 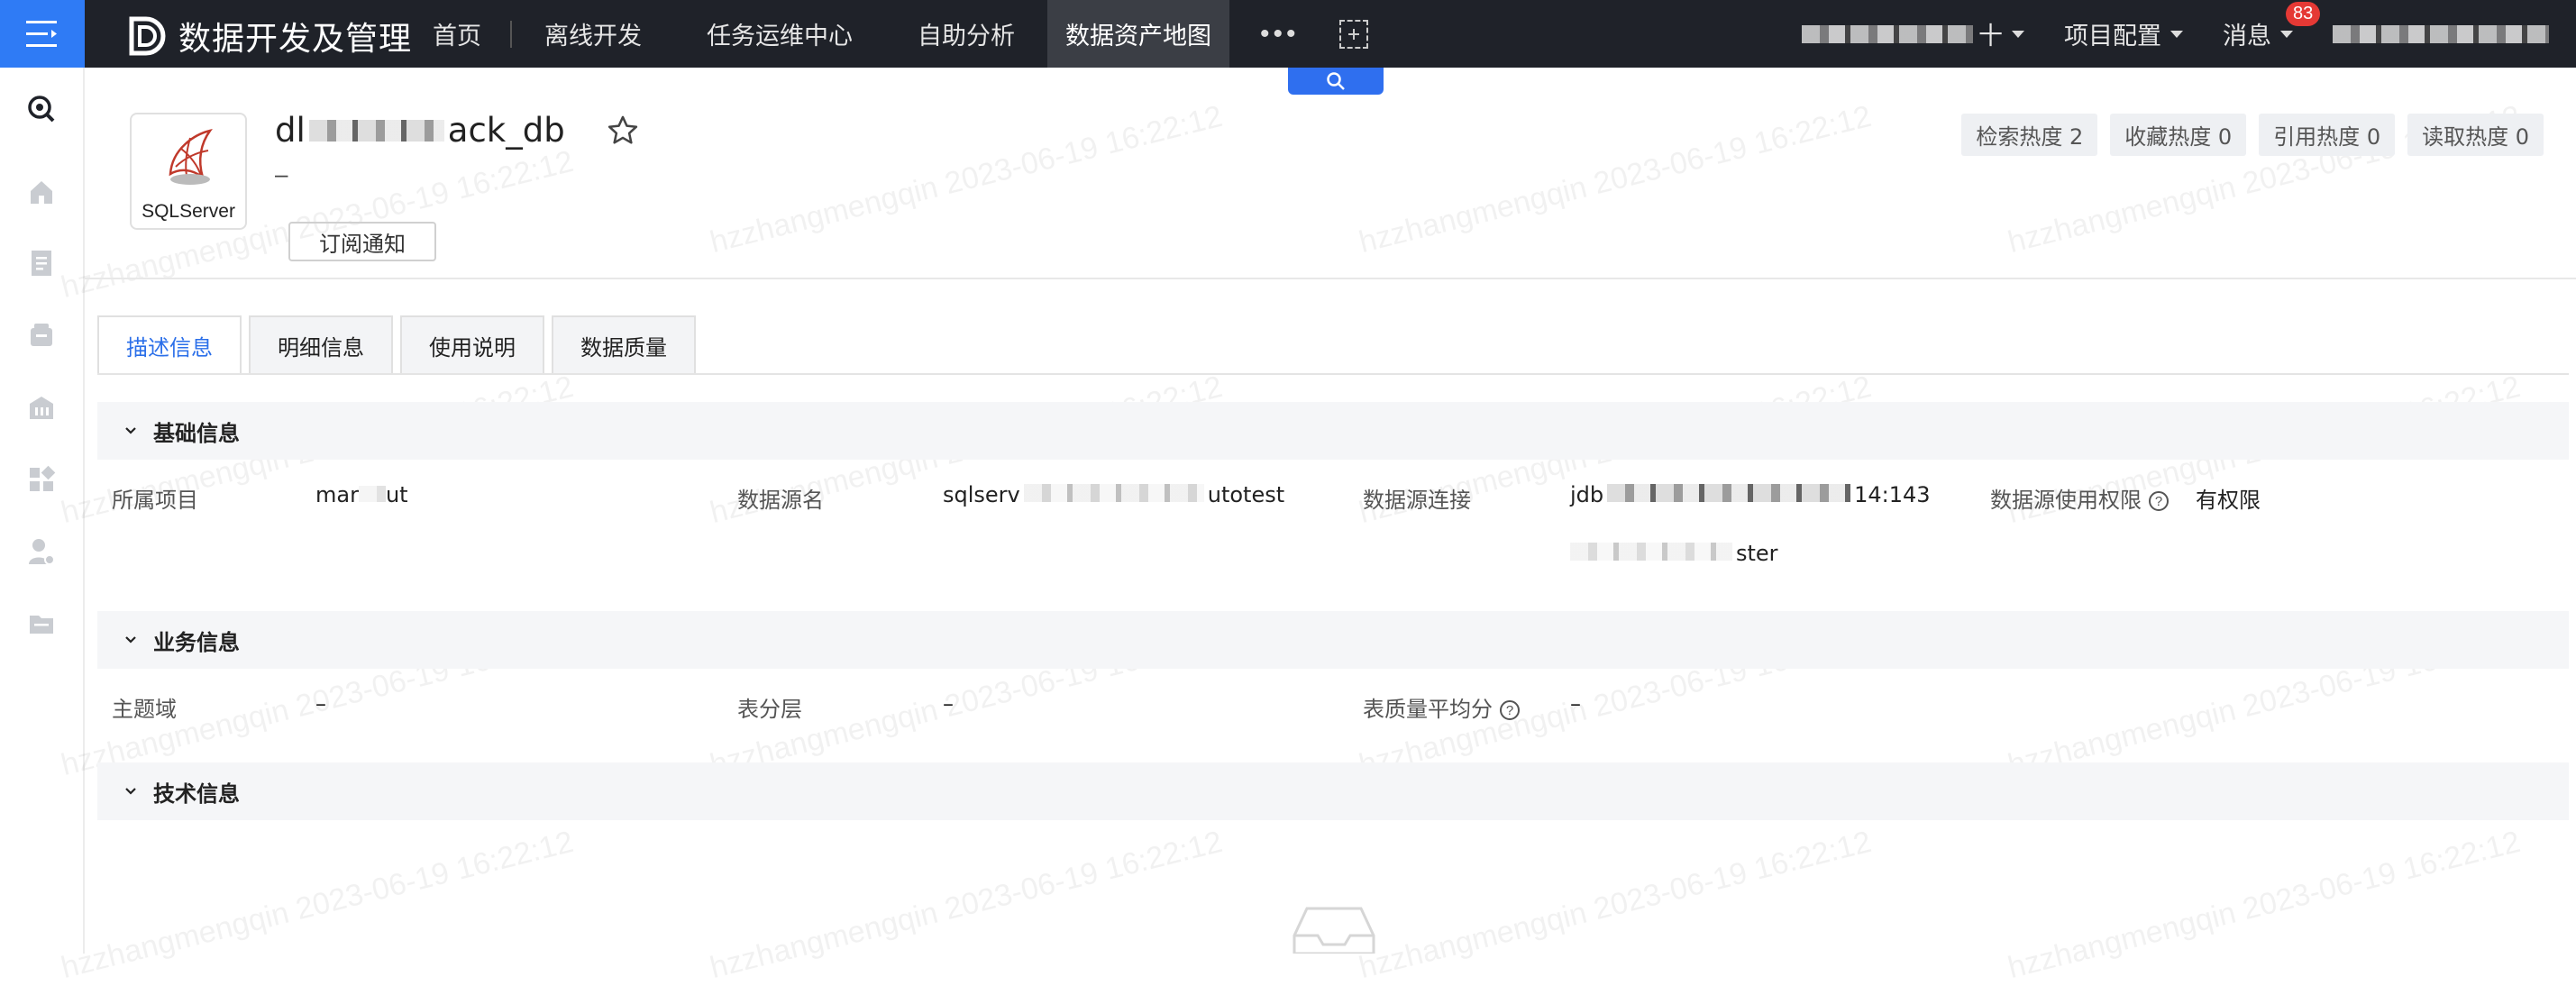 I want to click on nav-self-analysis: 自助分析, so click(x=966, y=34).